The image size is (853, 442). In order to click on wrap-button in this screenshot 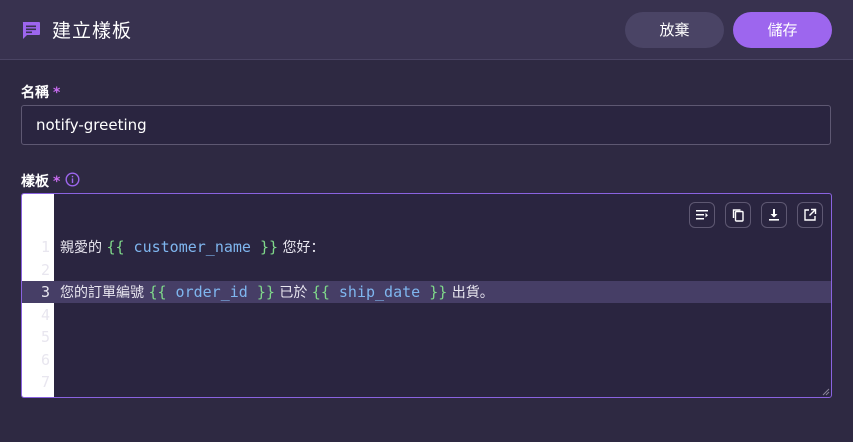, I will do `click(702, 215)`.